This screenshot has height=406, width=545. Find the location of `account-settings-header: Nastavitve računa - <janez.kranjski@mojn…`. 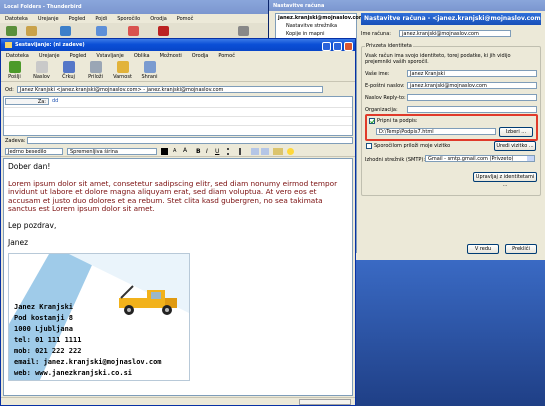

account-settings-header: Nastavitve računa - <janez.kranjski@mojn… is located at coordinates (451, 19).